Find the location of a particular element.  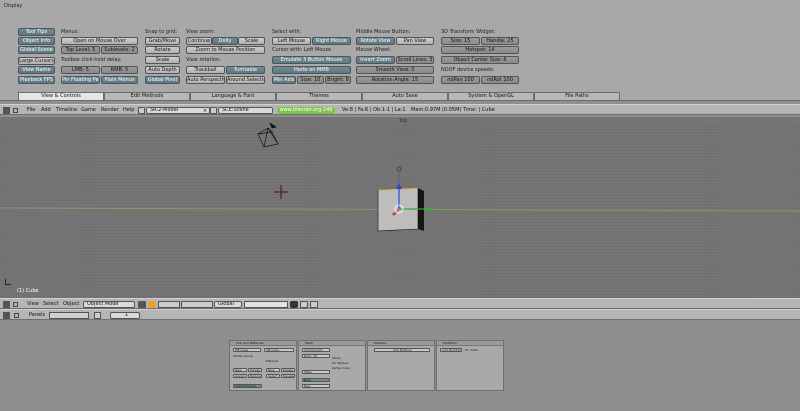

zoom-continue-button: Continue is located at coordinates (199, 41).